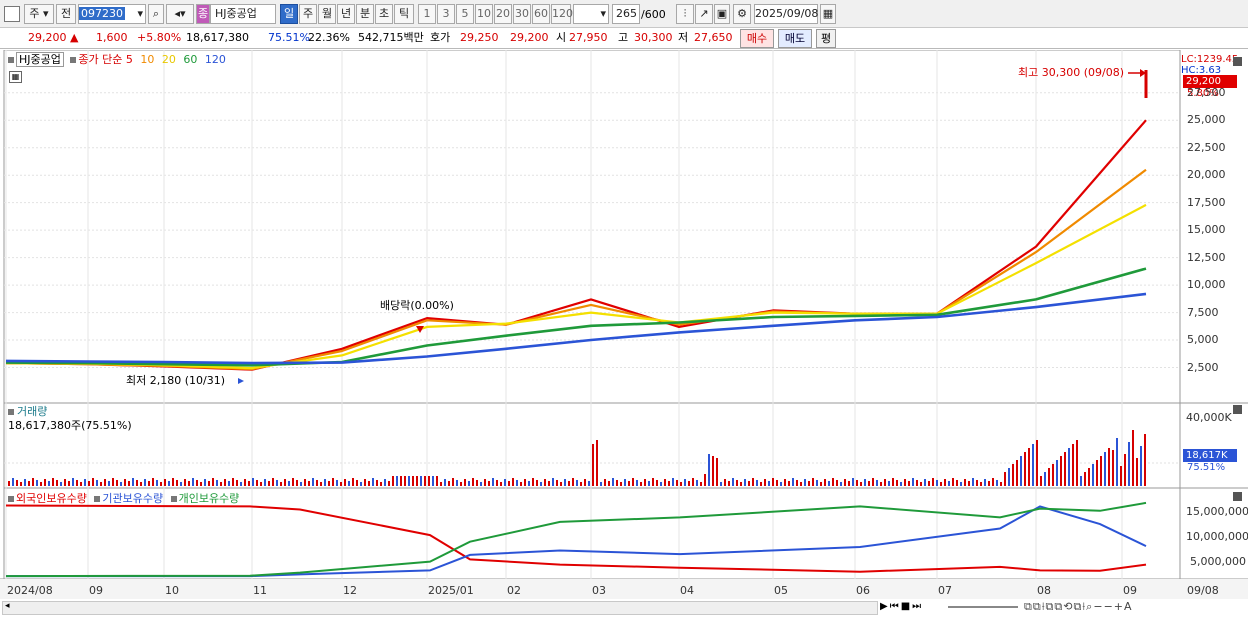 This screenshot has height=621, width=1248. Describe the element at coordinates (895, 606) in the screenshot. I see `step-back-icon: ⏮` at that location.